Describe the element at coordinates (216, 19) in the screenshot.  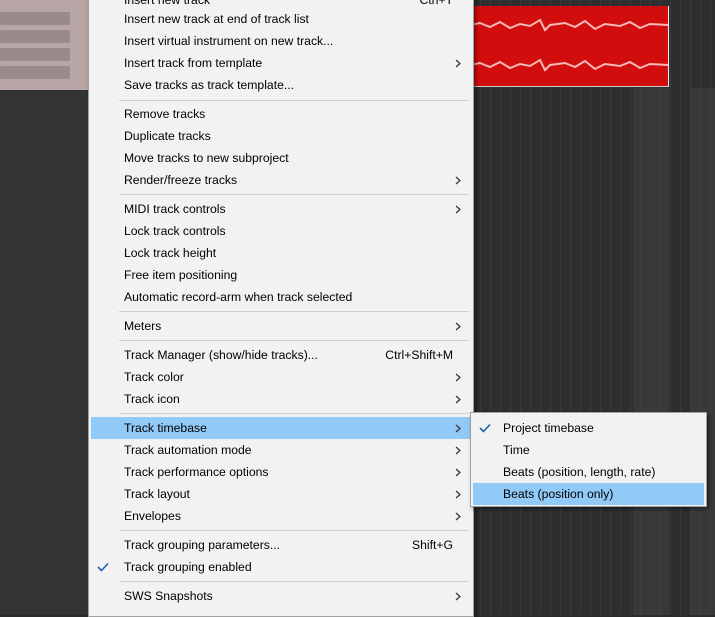
I see `menu-item-label: Insert new track at end of track list` at that location.